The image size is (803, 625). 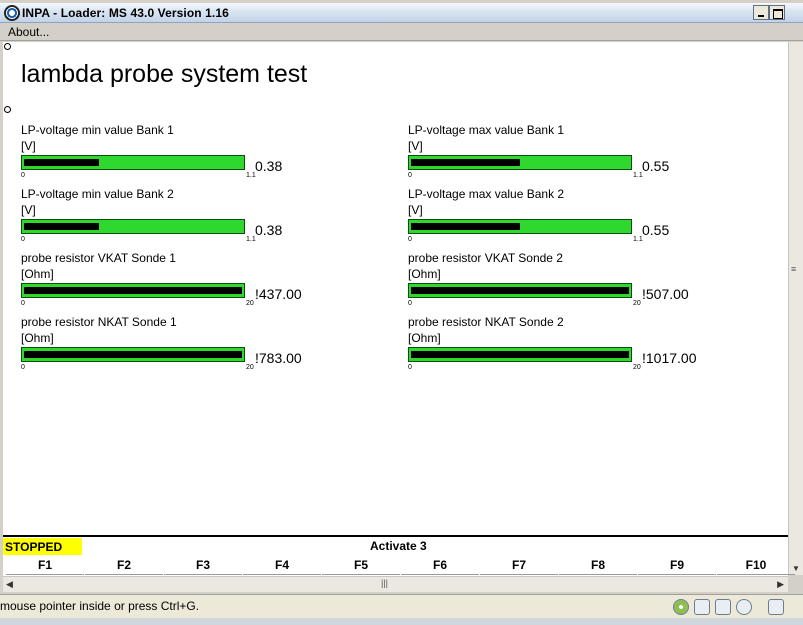 What do you see at coordinates (486, 130) in the screenshot?
I see `measurement-label: LP-voltage max value Bank 1` at bounding box center [486, 130].